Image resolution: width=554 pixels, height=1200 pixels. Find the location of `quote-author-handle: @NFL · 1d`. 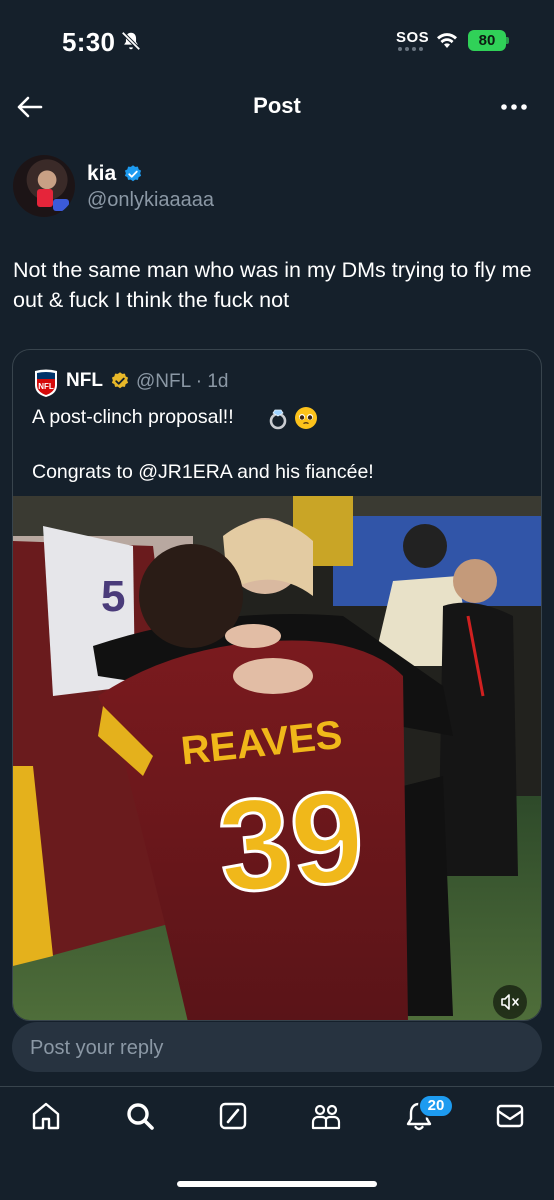

quote-author-handle: @NFL · 1d is located at coordinates (182, 381).